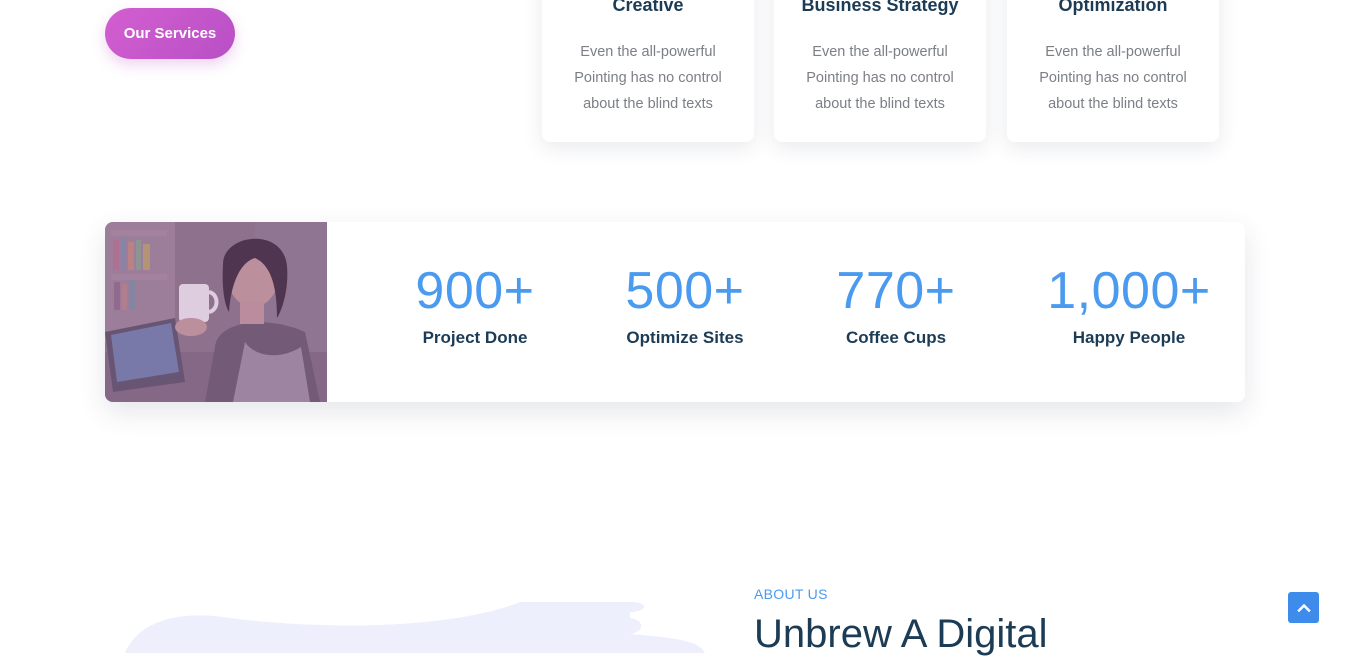 This screenshot has height=657, width=1349. What do you see at coordinates (685, 337) in the screenshot?
I see `stat-label: Optimize Sites` at bounding box center [685, 337].